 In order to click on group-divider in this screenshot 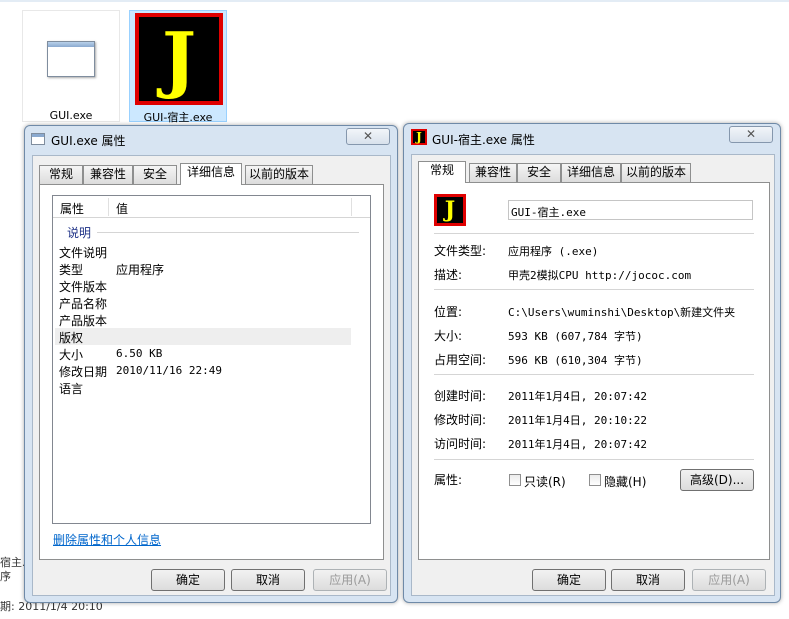, I will do `click(228, 232)`.